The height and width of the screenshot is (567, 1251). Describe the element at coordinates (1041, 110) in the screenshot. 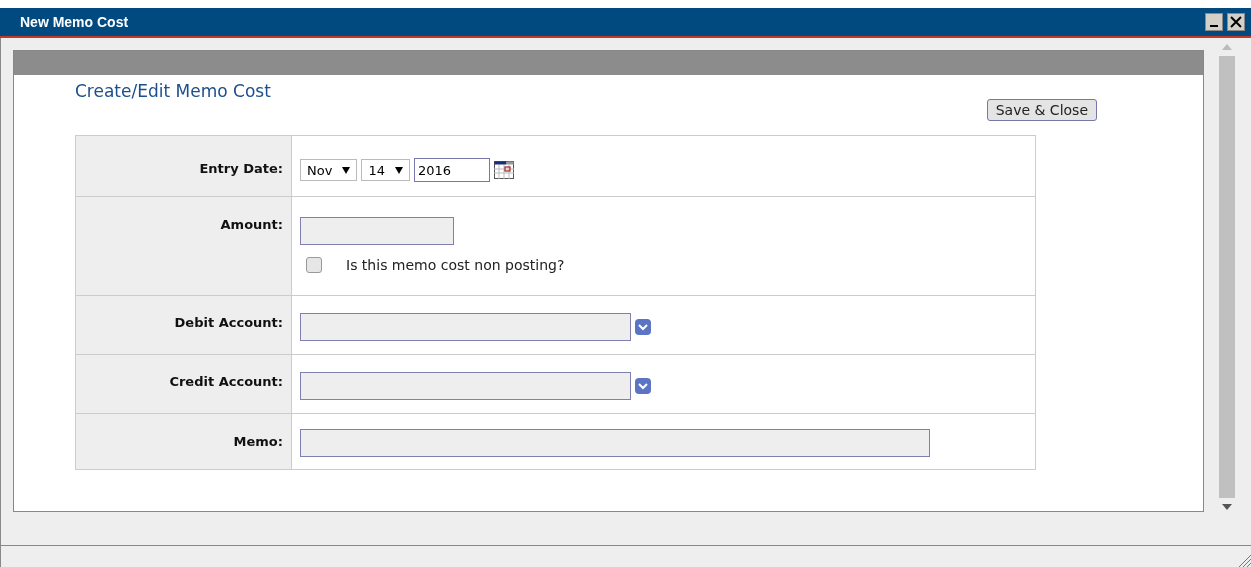

I see `save-close-button: Save & Close` at that location.